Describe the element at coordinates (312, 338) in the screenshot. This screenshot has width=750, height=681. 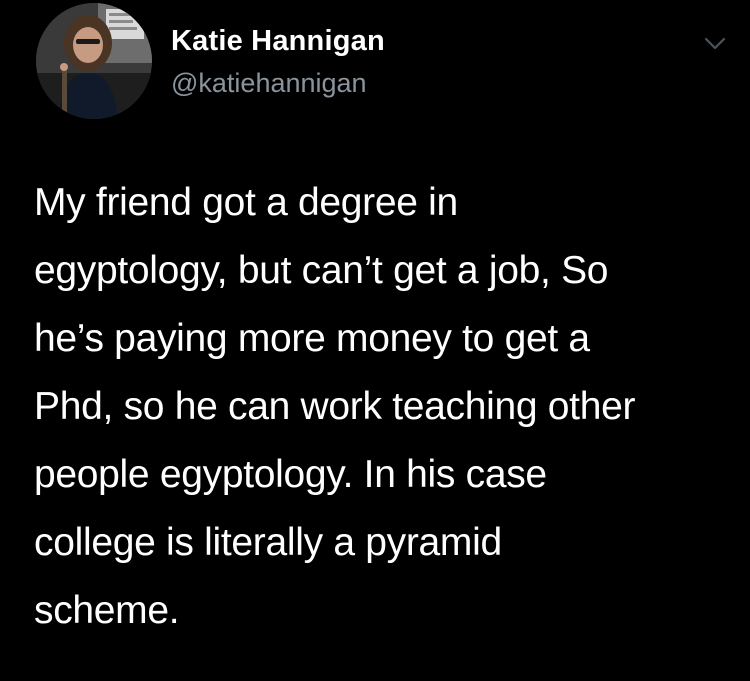
I see `tweet-text-line: he’s paying more money to get a` at that location.